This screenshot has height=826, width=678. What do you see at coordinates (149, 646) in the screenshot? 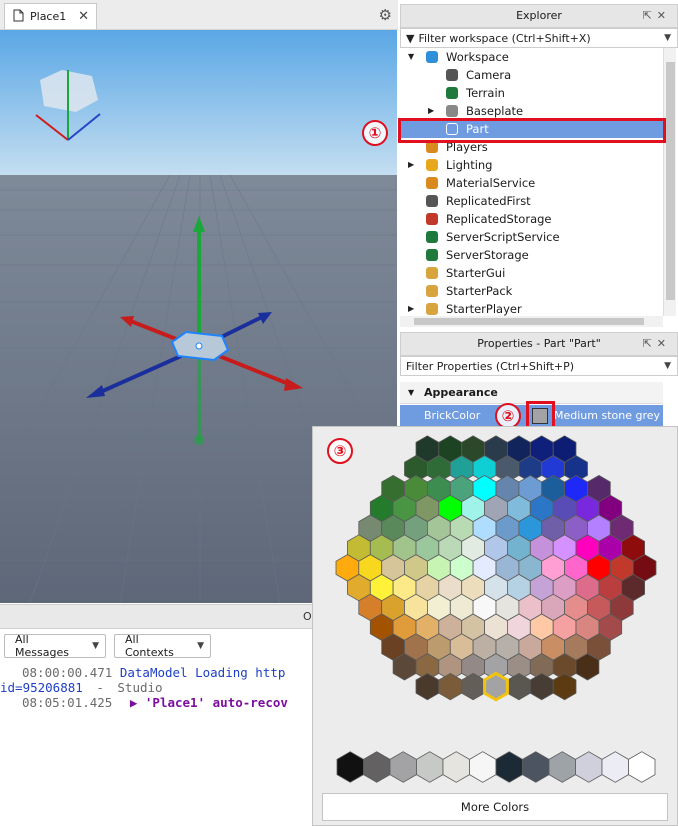
I see `context-filter-value: All Contexts` at bounding box center [149, 646].